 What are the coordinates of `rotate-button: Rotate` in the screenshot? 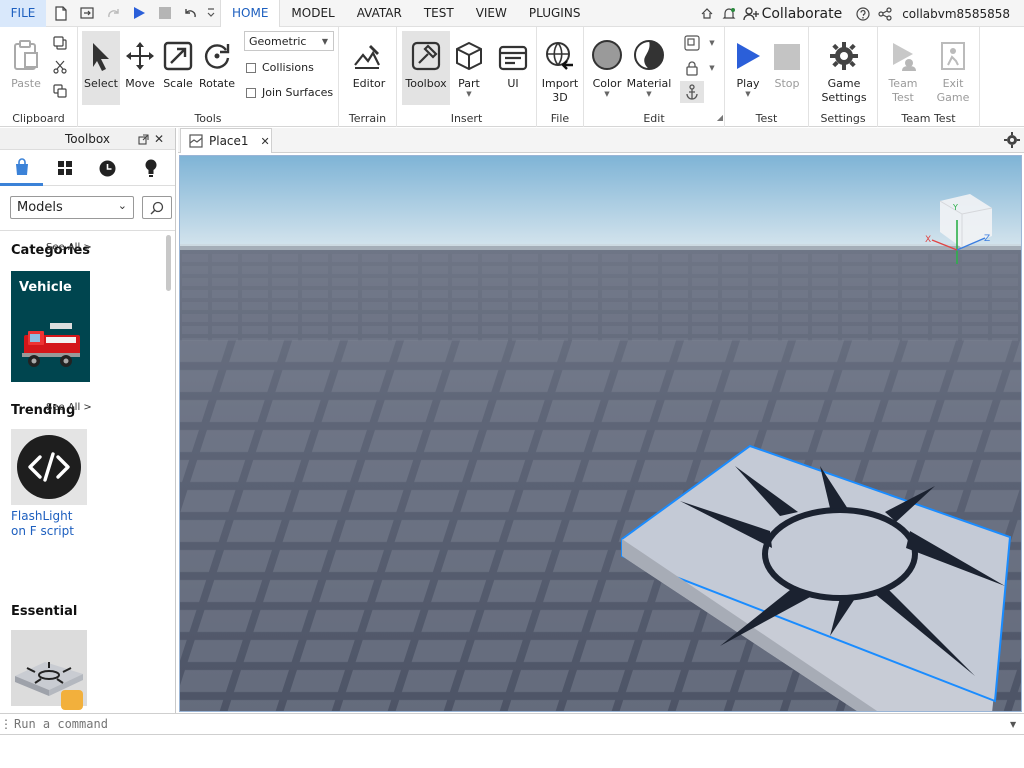 It's located at (217, 68).